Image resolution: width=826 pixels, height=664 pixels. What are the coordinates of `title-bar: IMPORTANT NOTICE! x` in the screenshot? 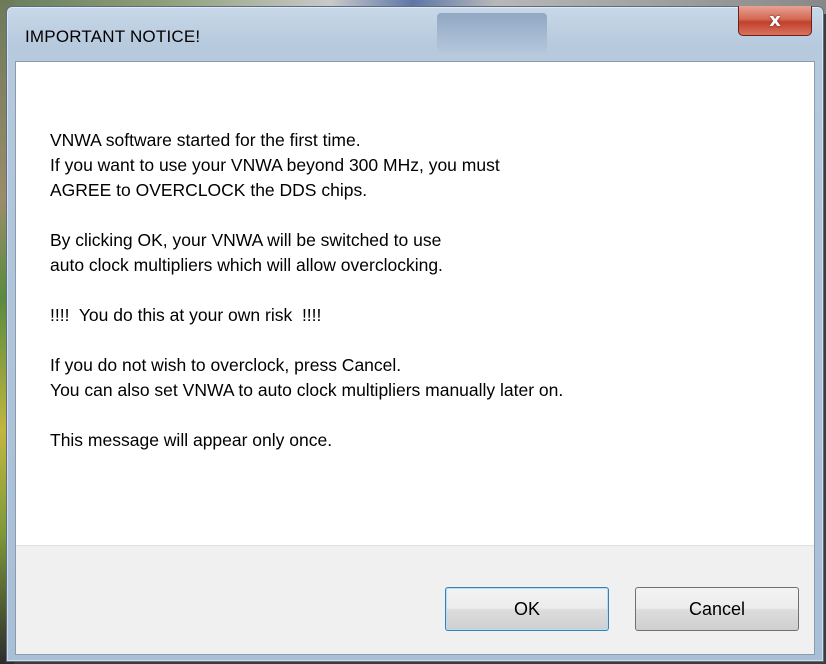 It's located at (415, 32).